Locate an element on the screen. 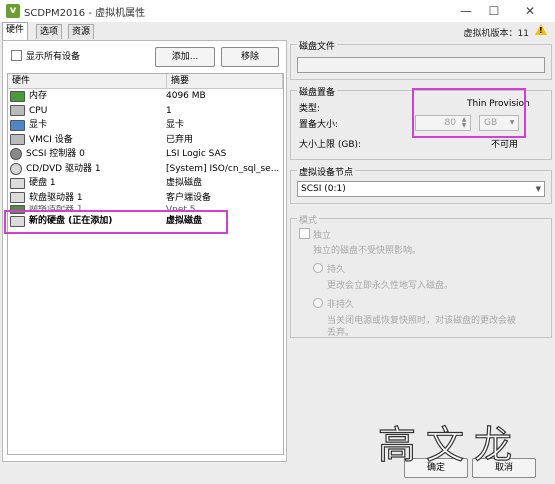  cd-dvd-icon is located at coordinates (16, 168).